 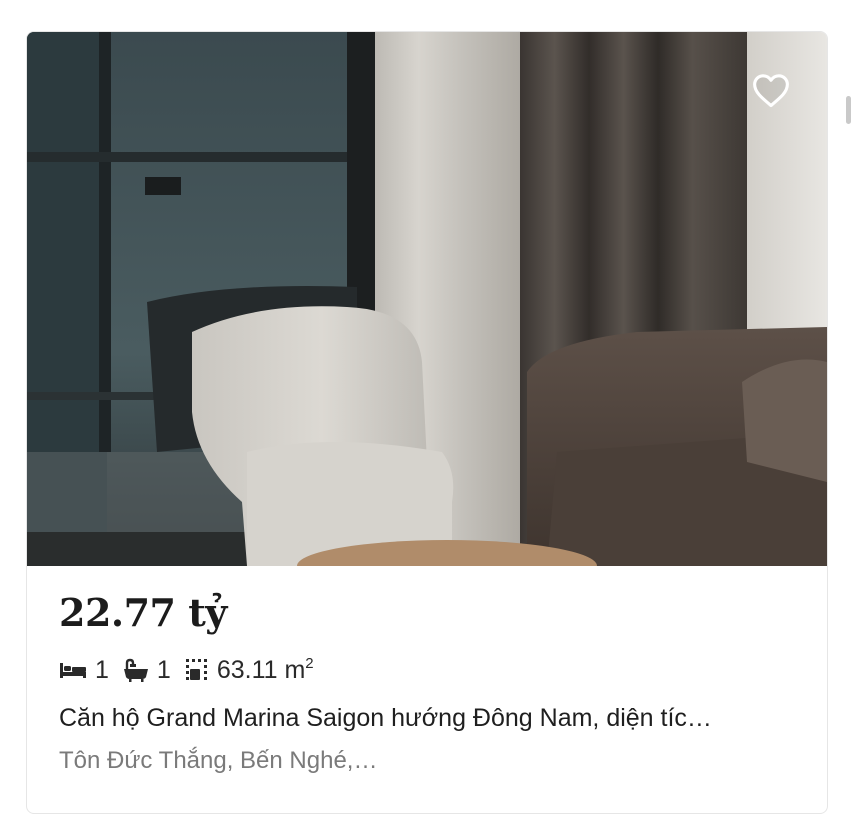 I want to click on scrollbar, so click(x=848, y=110).